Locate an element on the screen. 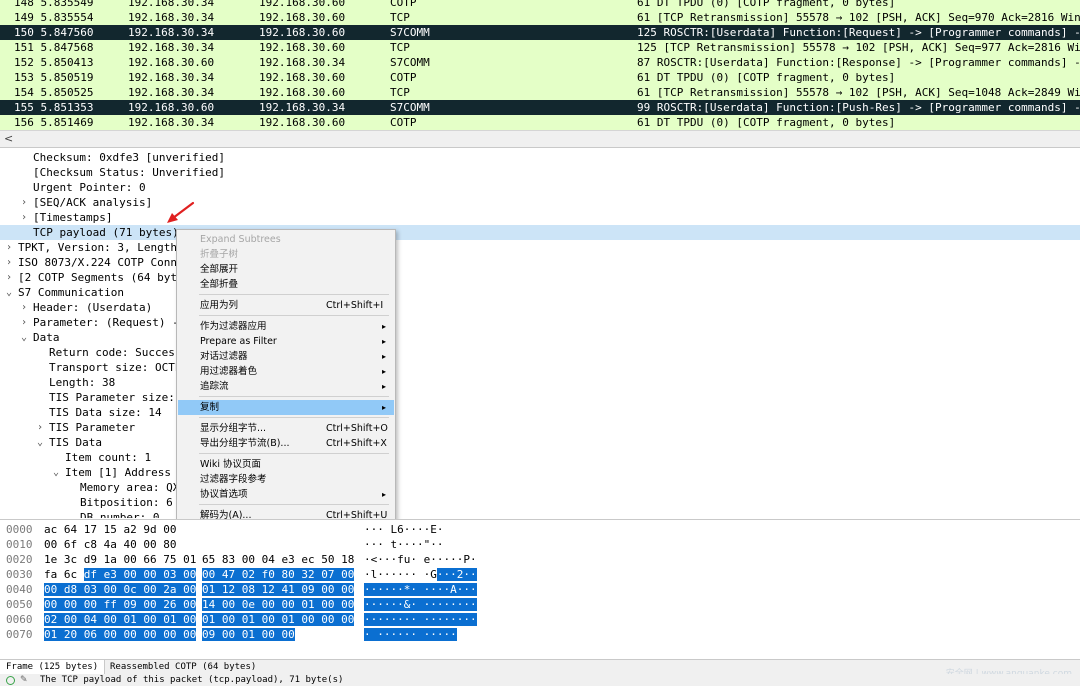  context-menu-item: 协议首选项 ▸ is located at coordinates (286, 494).